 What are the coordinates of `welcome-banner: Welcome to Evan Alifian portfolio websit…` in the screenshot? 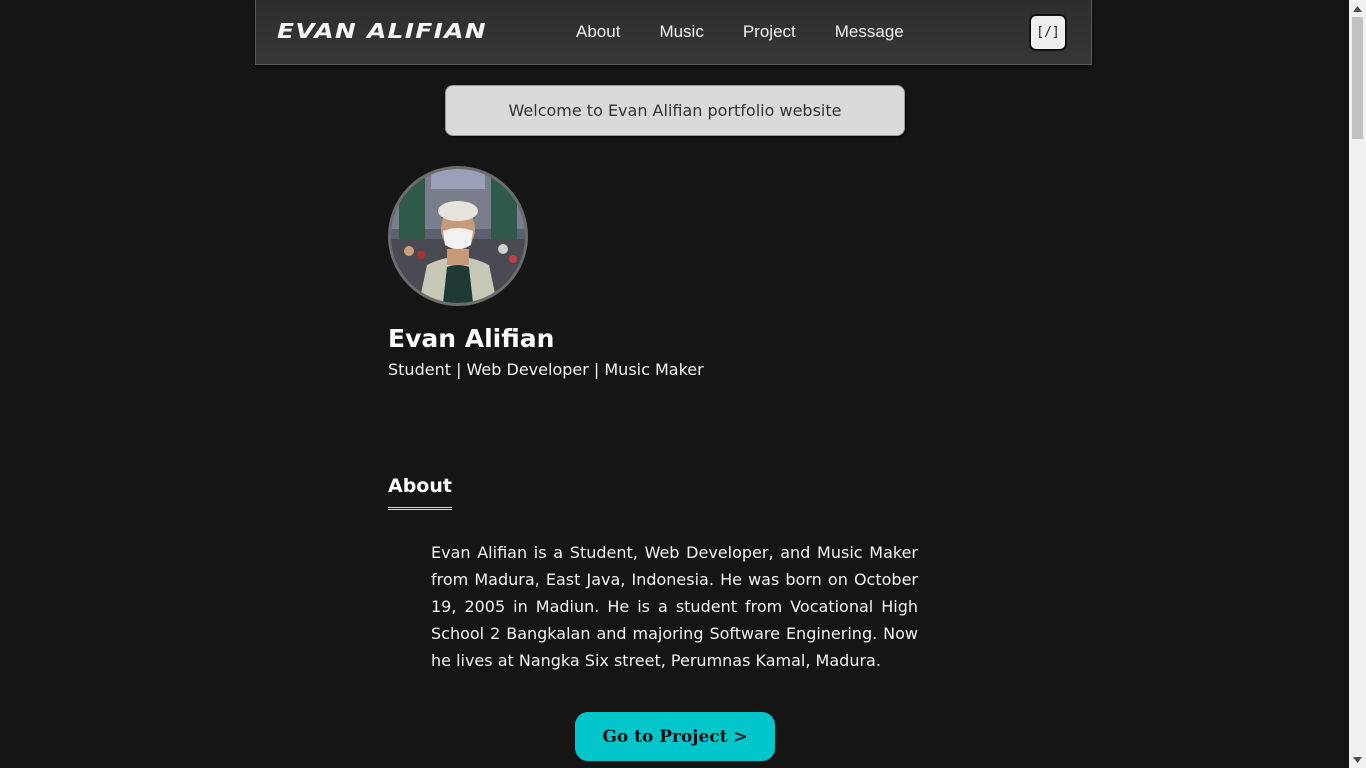 It's located at (675, 110).